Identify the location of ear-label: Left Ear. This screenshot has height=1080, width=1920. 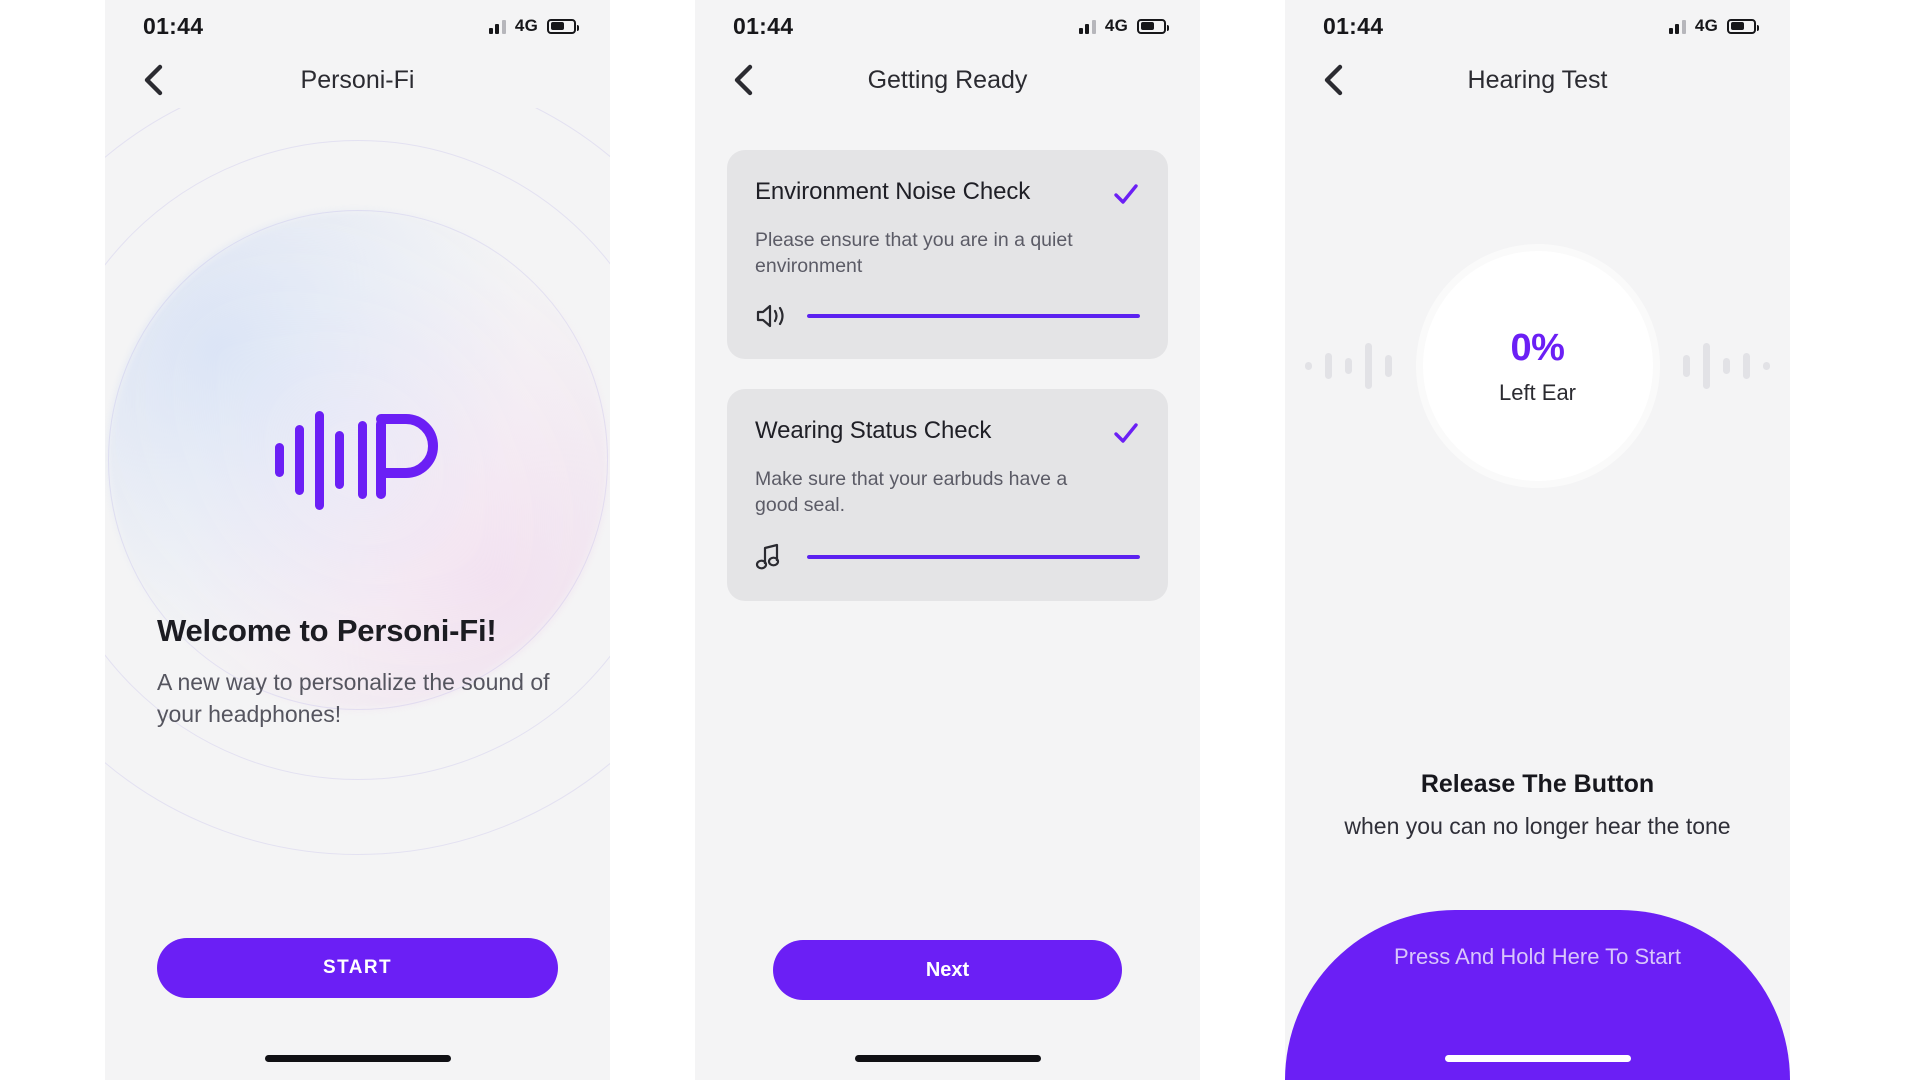
(1537, 392).